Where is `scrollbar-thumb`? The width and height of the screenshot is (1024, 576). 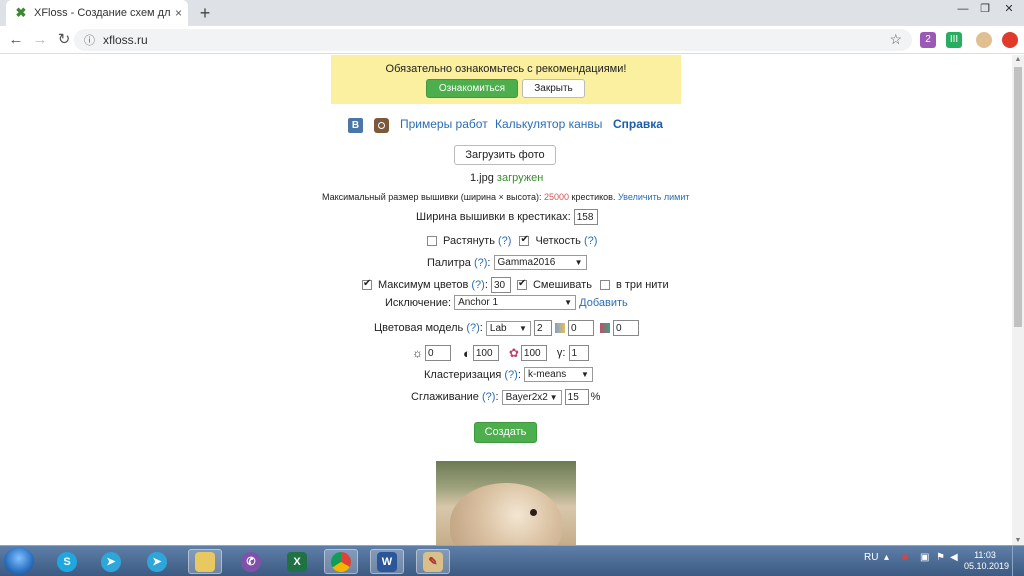
scrollbar-thumb is located at coordinates (1018, 197).